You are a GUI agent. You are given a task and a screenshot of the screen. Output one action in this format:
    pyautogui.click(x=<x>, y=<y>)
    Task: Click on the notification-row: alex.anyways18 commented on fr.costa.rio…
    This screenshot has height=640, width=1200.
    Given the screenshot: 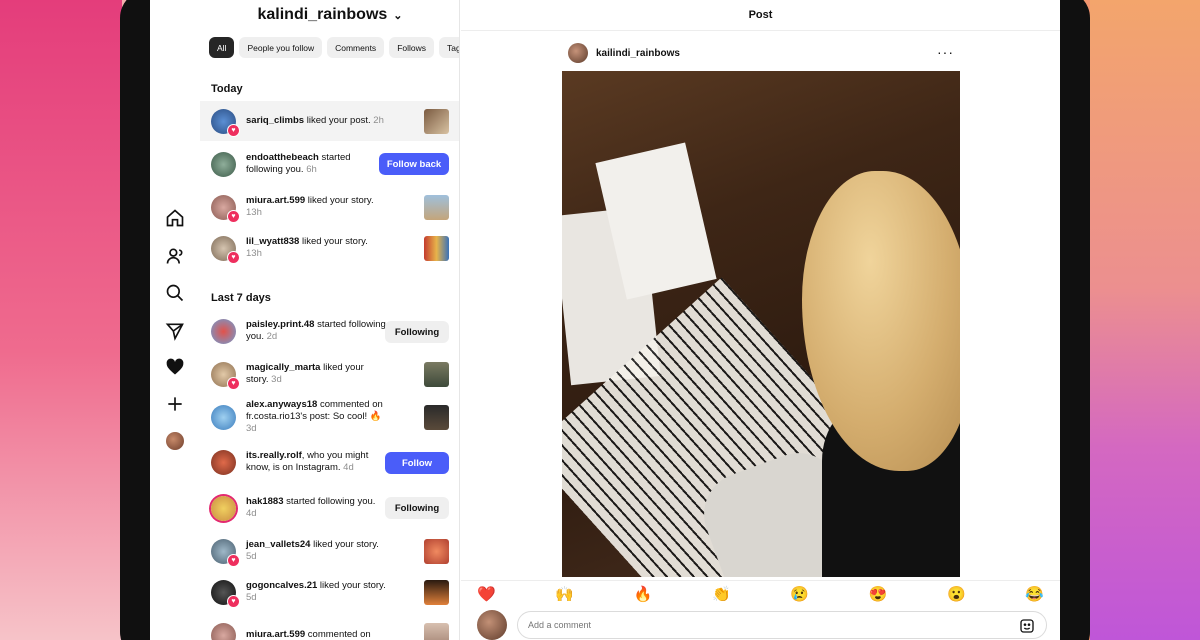 What is the action you would take?
    pyautogui.click(x=329, y=417)
    